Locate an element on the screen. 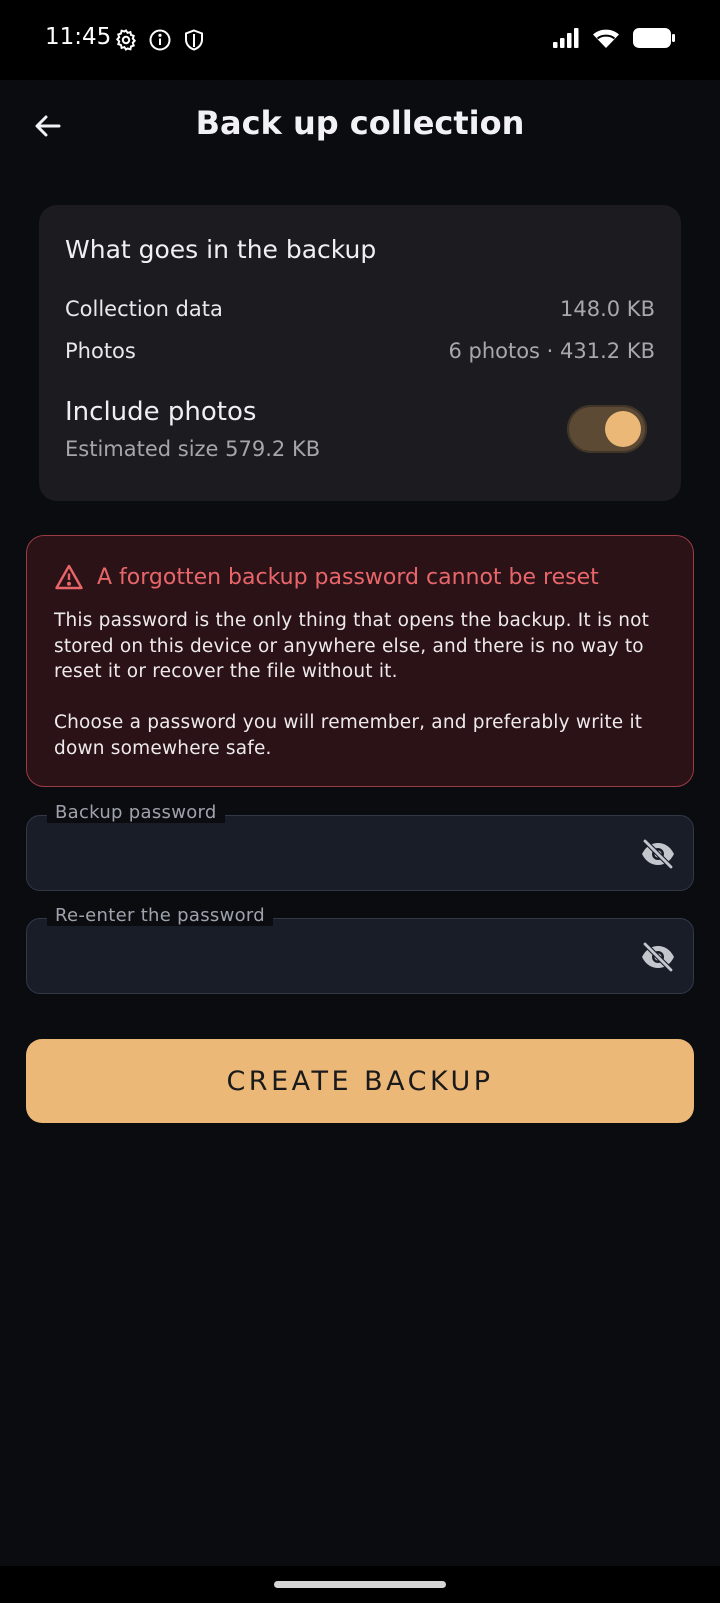  wifi-icon is located at coordinates (606, 38).